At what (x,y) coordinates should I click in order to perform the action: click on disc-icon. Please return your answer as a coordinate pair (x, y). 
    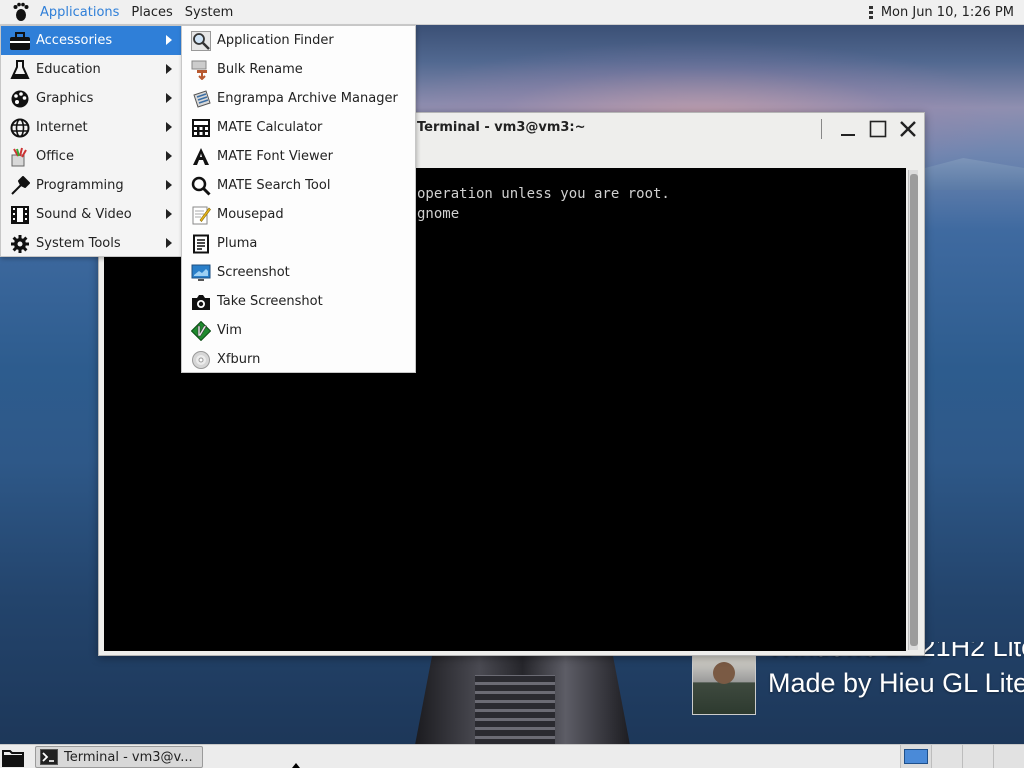
    Looking at the image, I should click on (201, 360).